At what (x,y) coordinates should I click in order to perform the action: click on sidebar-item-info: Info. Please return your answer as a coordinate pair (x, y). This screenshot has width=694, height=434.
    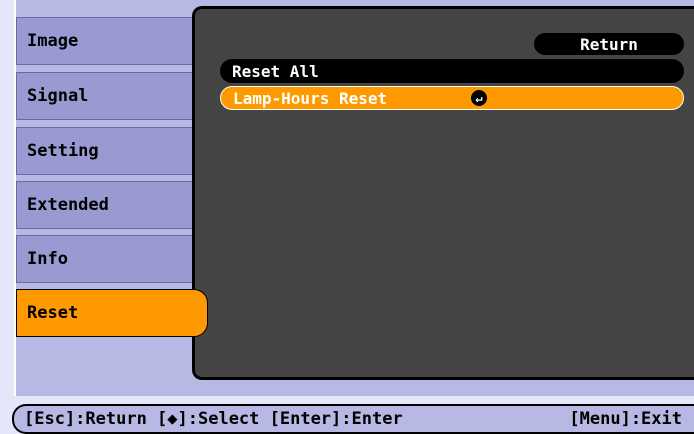
    Looking at the image, I should click on (111, 259).